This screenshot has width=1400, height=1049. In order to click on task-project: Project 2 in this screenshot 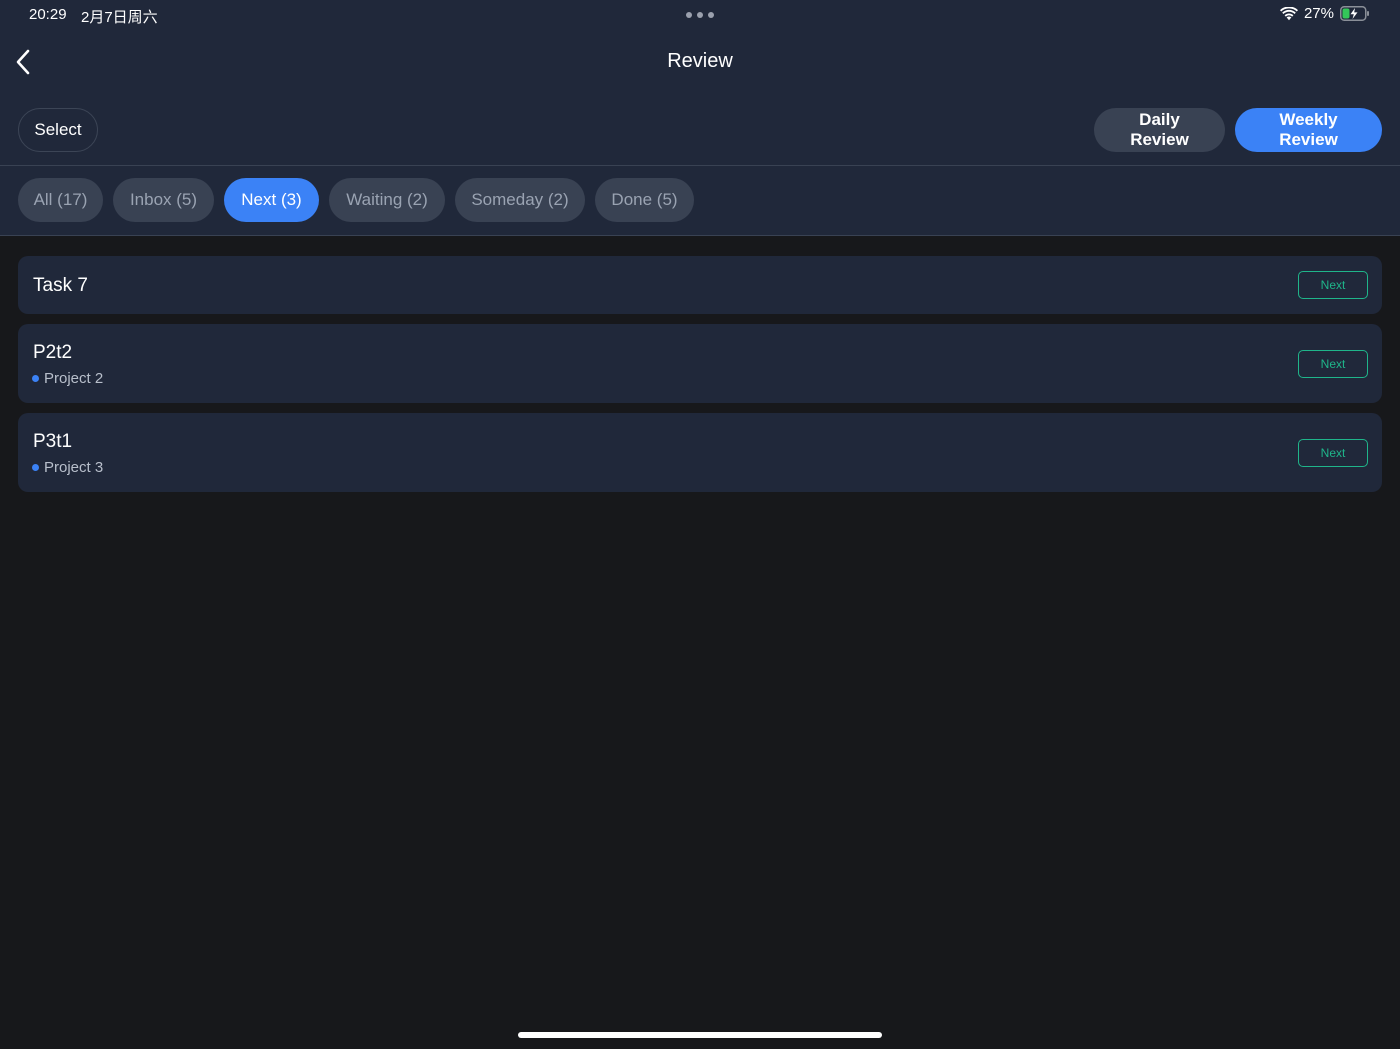, I will do `click(67, 378)`.